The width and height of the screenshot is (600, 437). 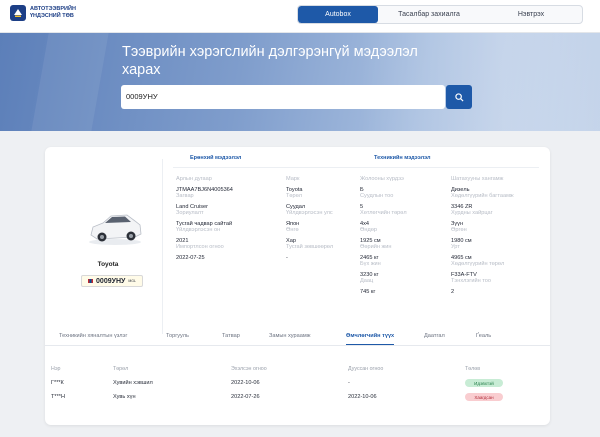 What do you see at coordinates (245, 397) in the screenshot?
I see `table-cell: 2022-07-26` at bounding box center [245, 397].